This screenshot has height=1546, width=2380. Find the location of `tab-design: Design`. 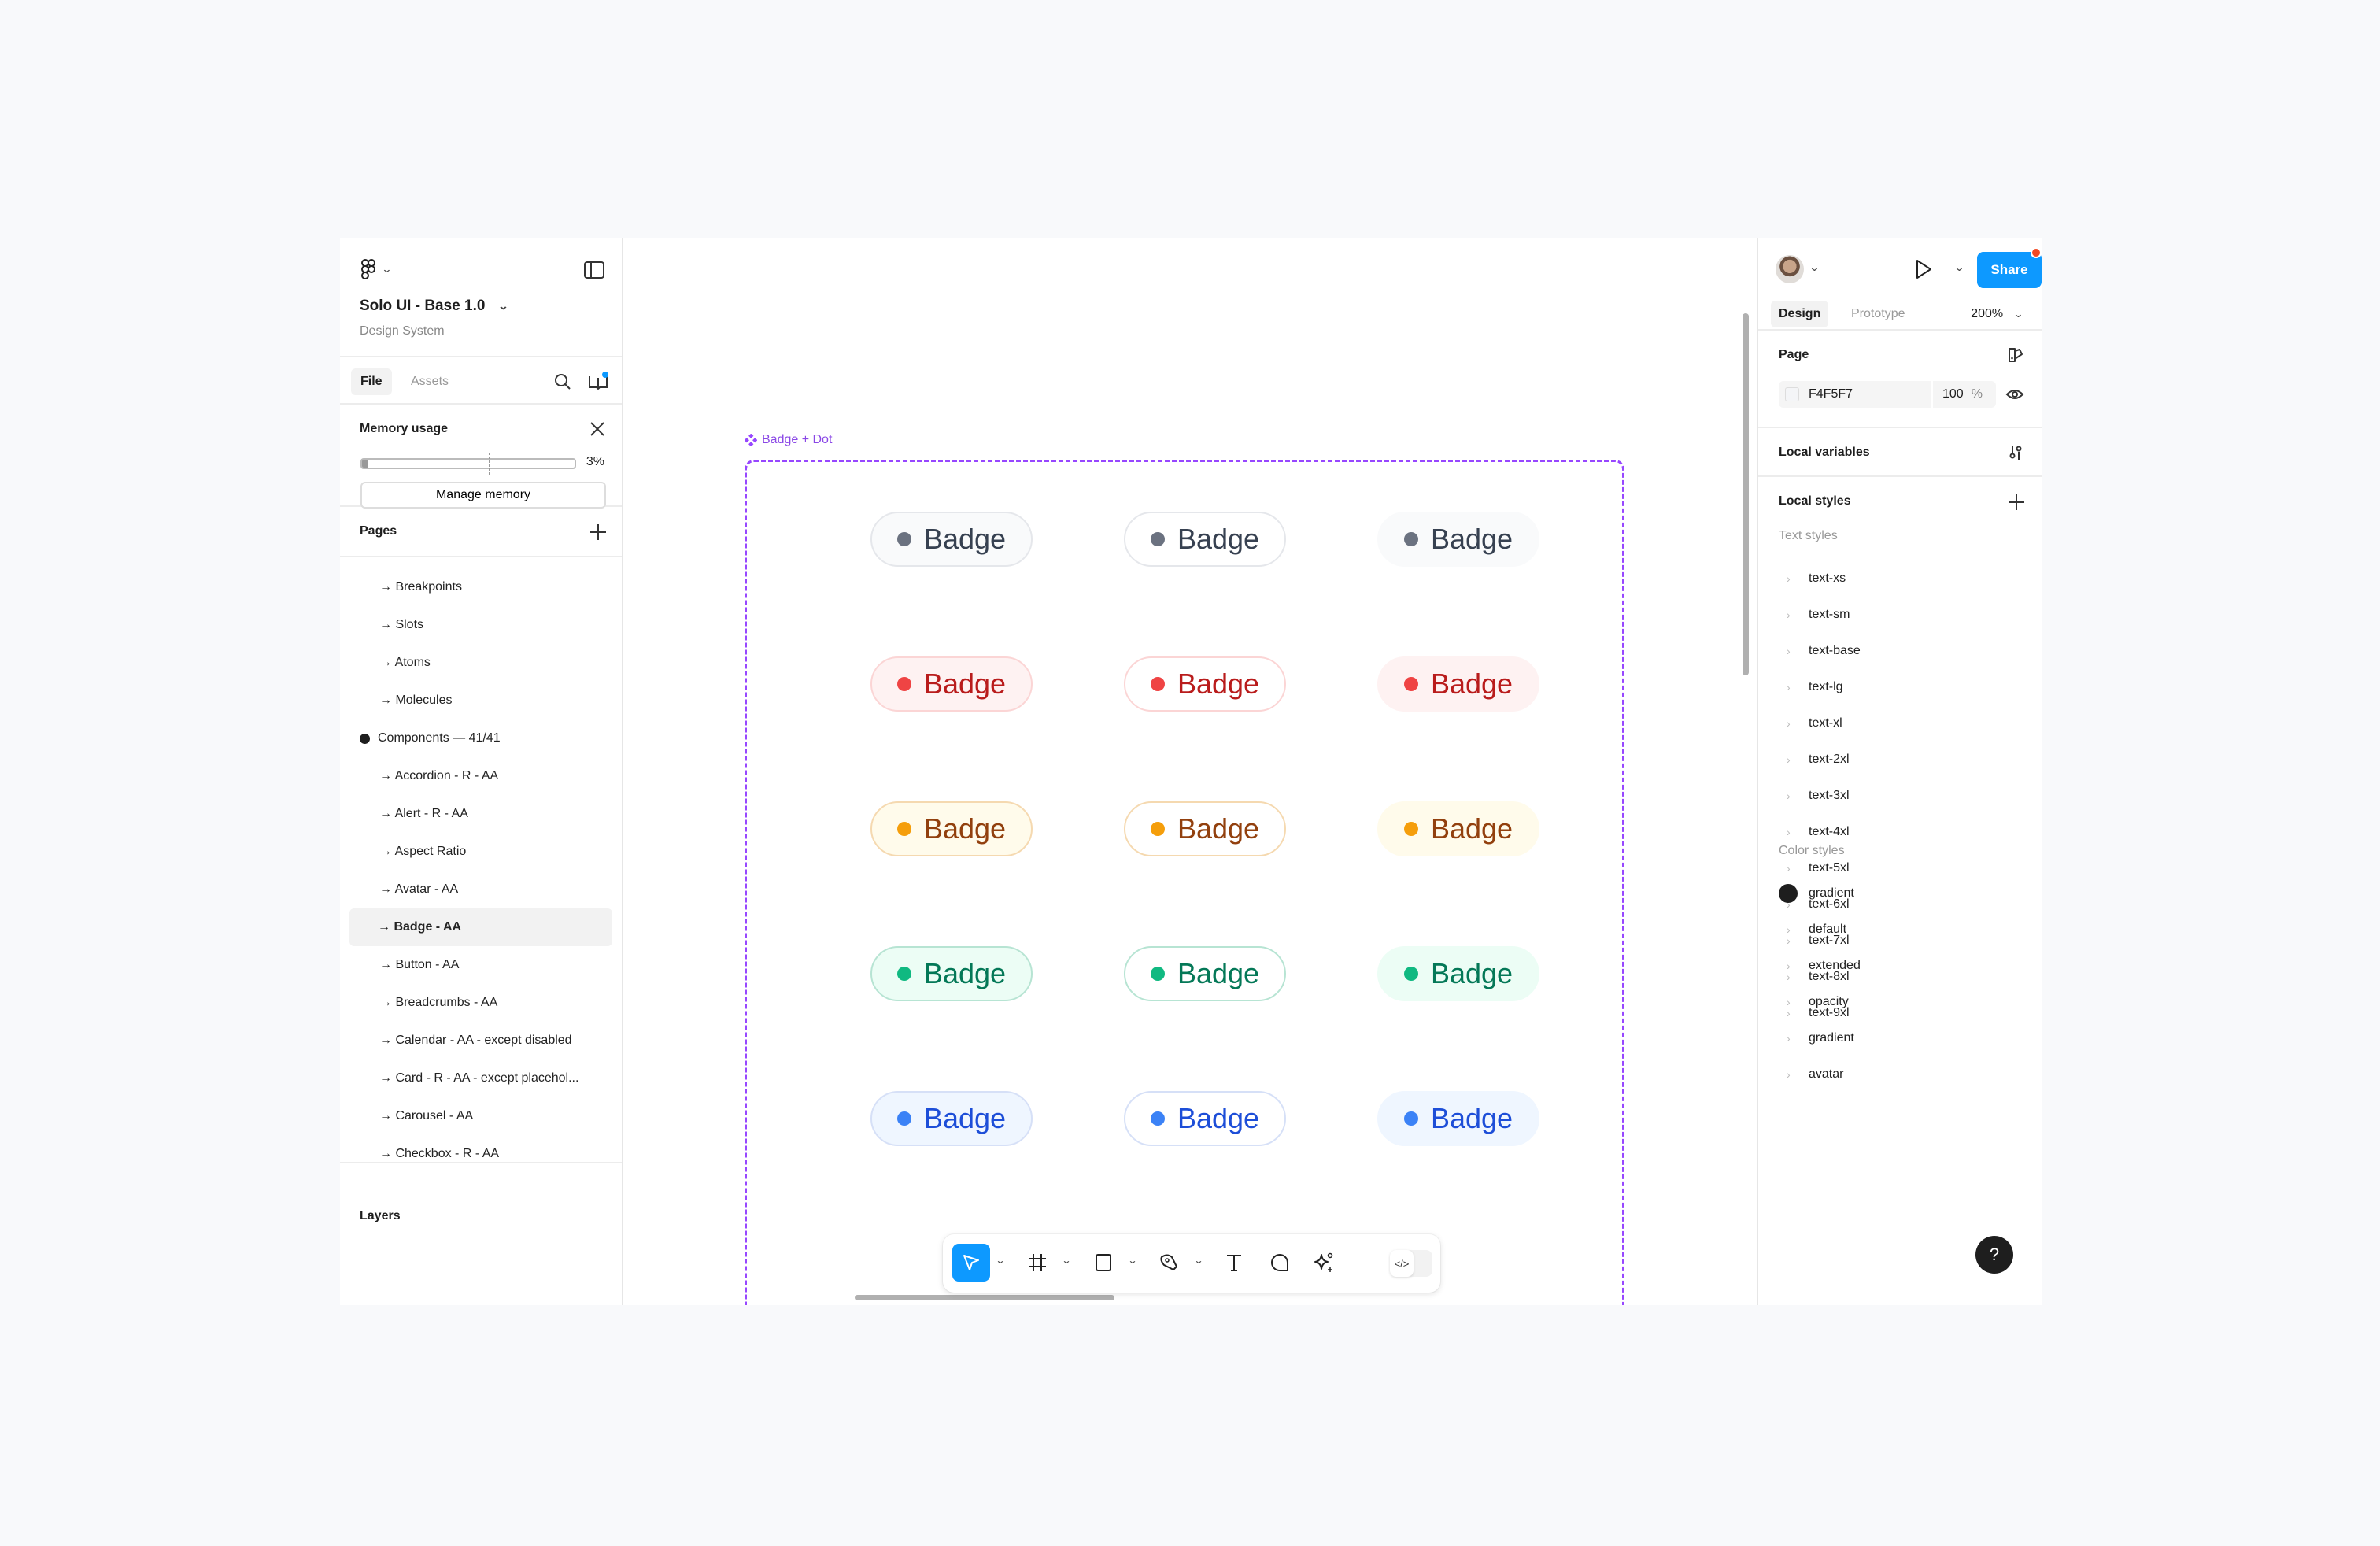

tab-design: Design is located at coordinates (1800, 314).